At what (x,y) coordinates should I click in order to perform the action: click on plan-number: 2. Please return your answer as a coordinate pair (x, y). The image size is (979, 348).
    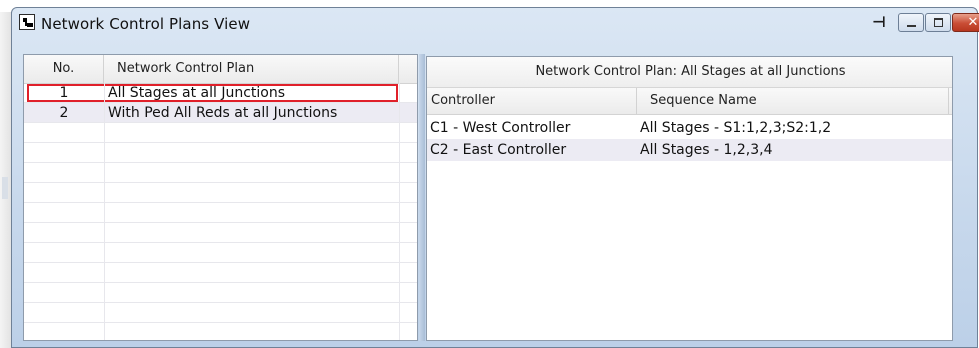
    Looking at the image, I should click on (64, 113).